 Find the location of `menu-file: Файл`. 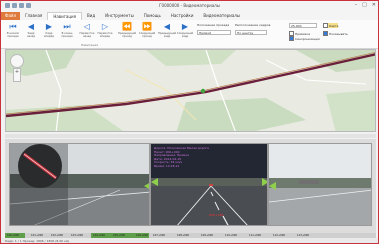

menu-file: Файл is located at coordinates (11, 16).